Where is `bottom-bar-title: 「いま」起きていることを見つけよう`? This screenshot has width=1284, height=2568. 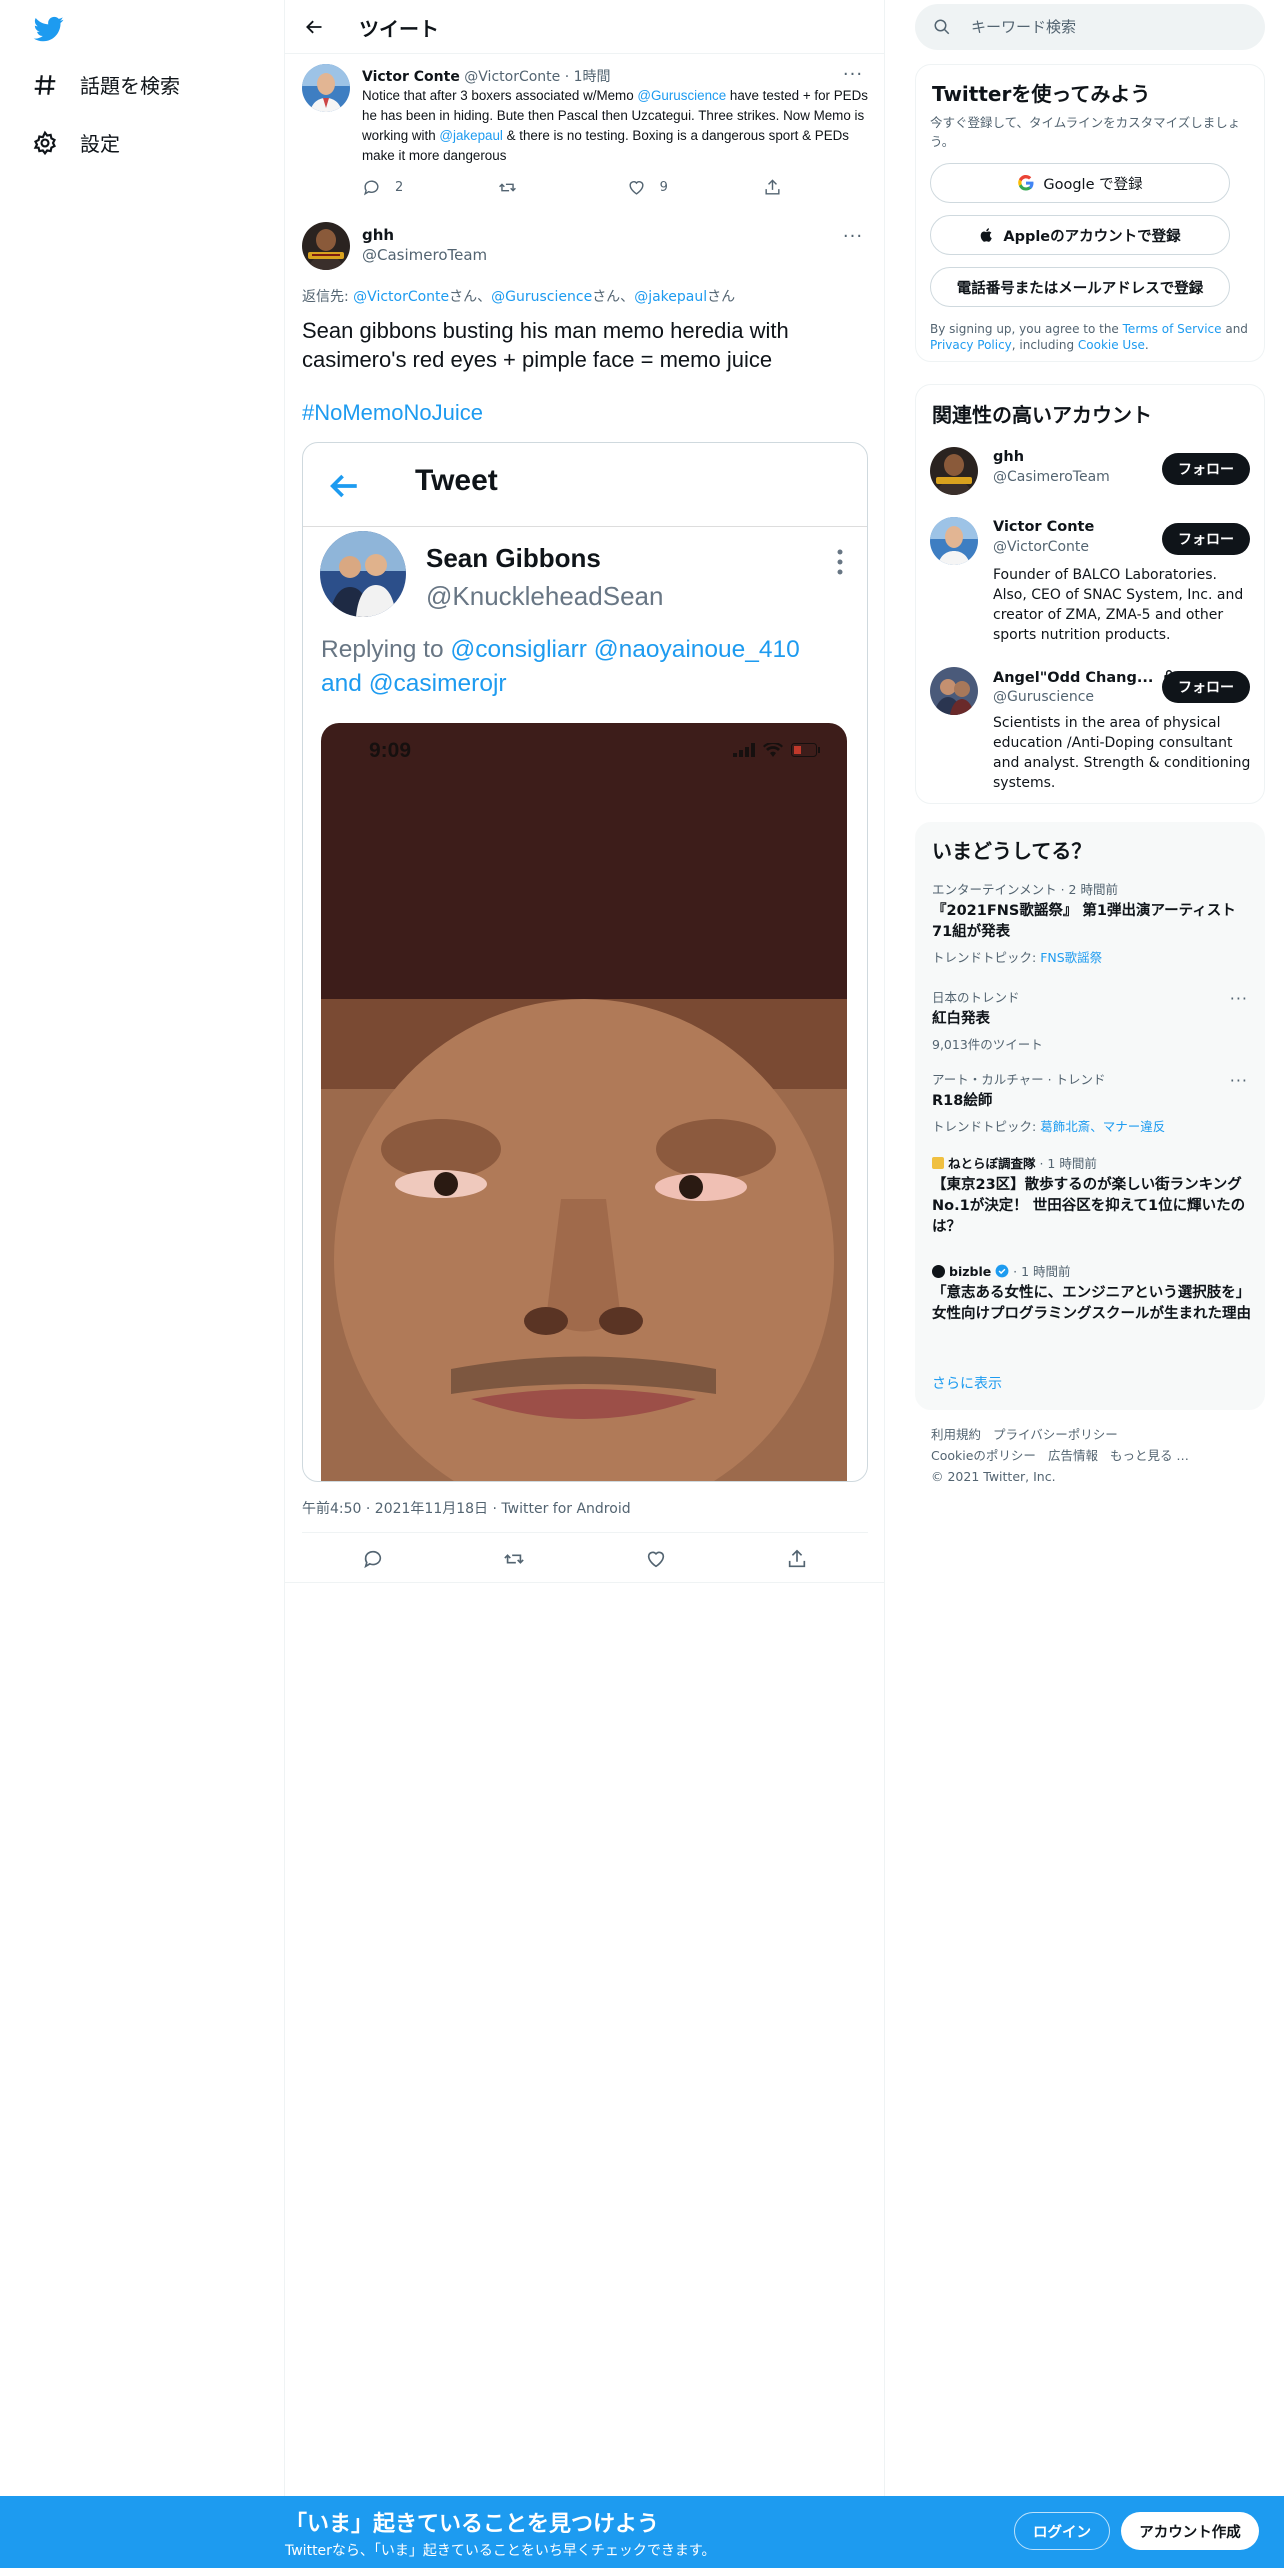
bottom-bar-title: 「いま」起きていることを見つけよう is located at coordinates (472, 2524).